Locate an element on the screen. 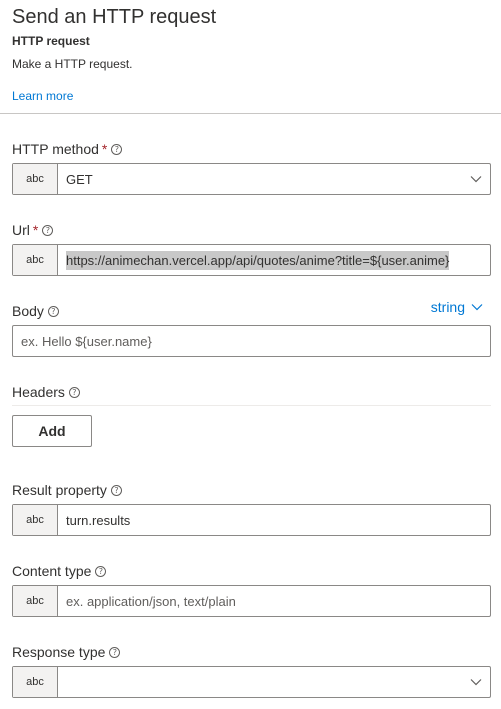  content-type-input: abc ex. application/json, text/plain is located at coordinates (251, 601).